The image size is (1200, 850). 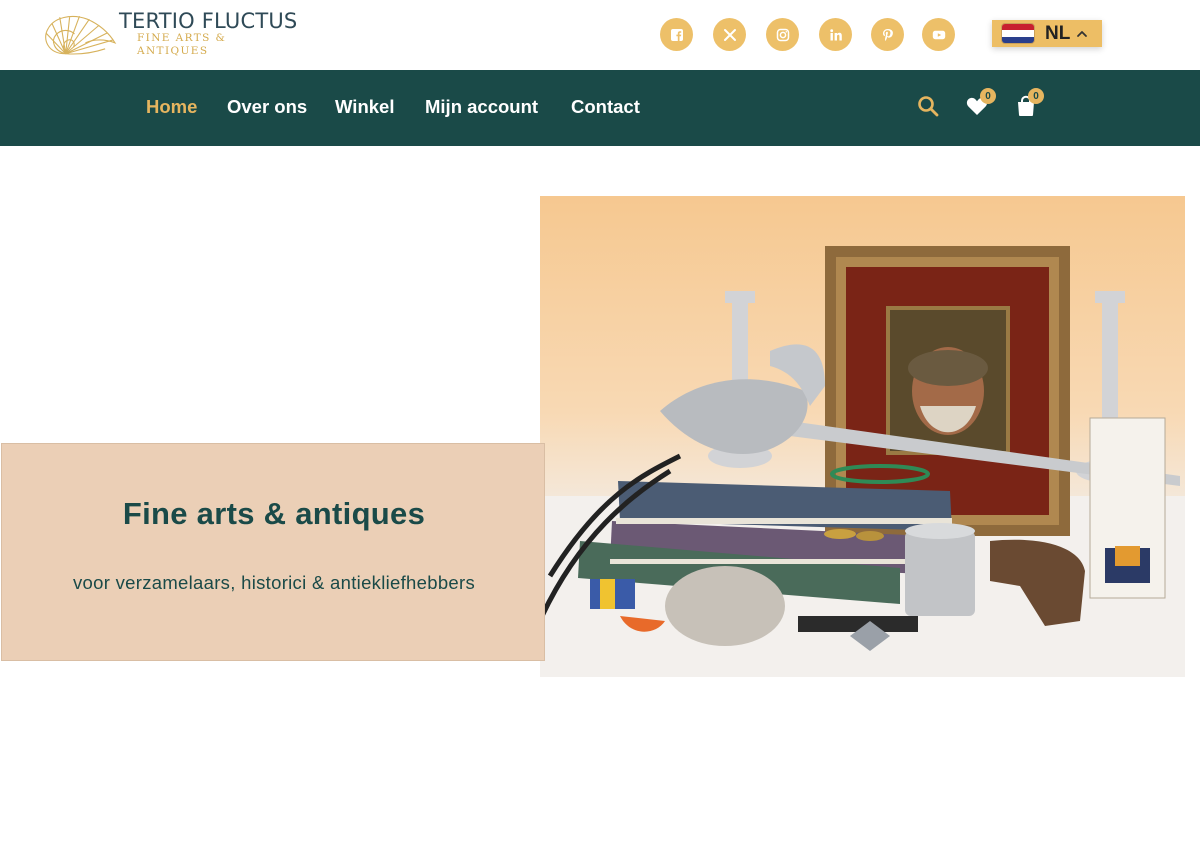 I want to click on chevron-up-icon, so click(x=1082, y=33).